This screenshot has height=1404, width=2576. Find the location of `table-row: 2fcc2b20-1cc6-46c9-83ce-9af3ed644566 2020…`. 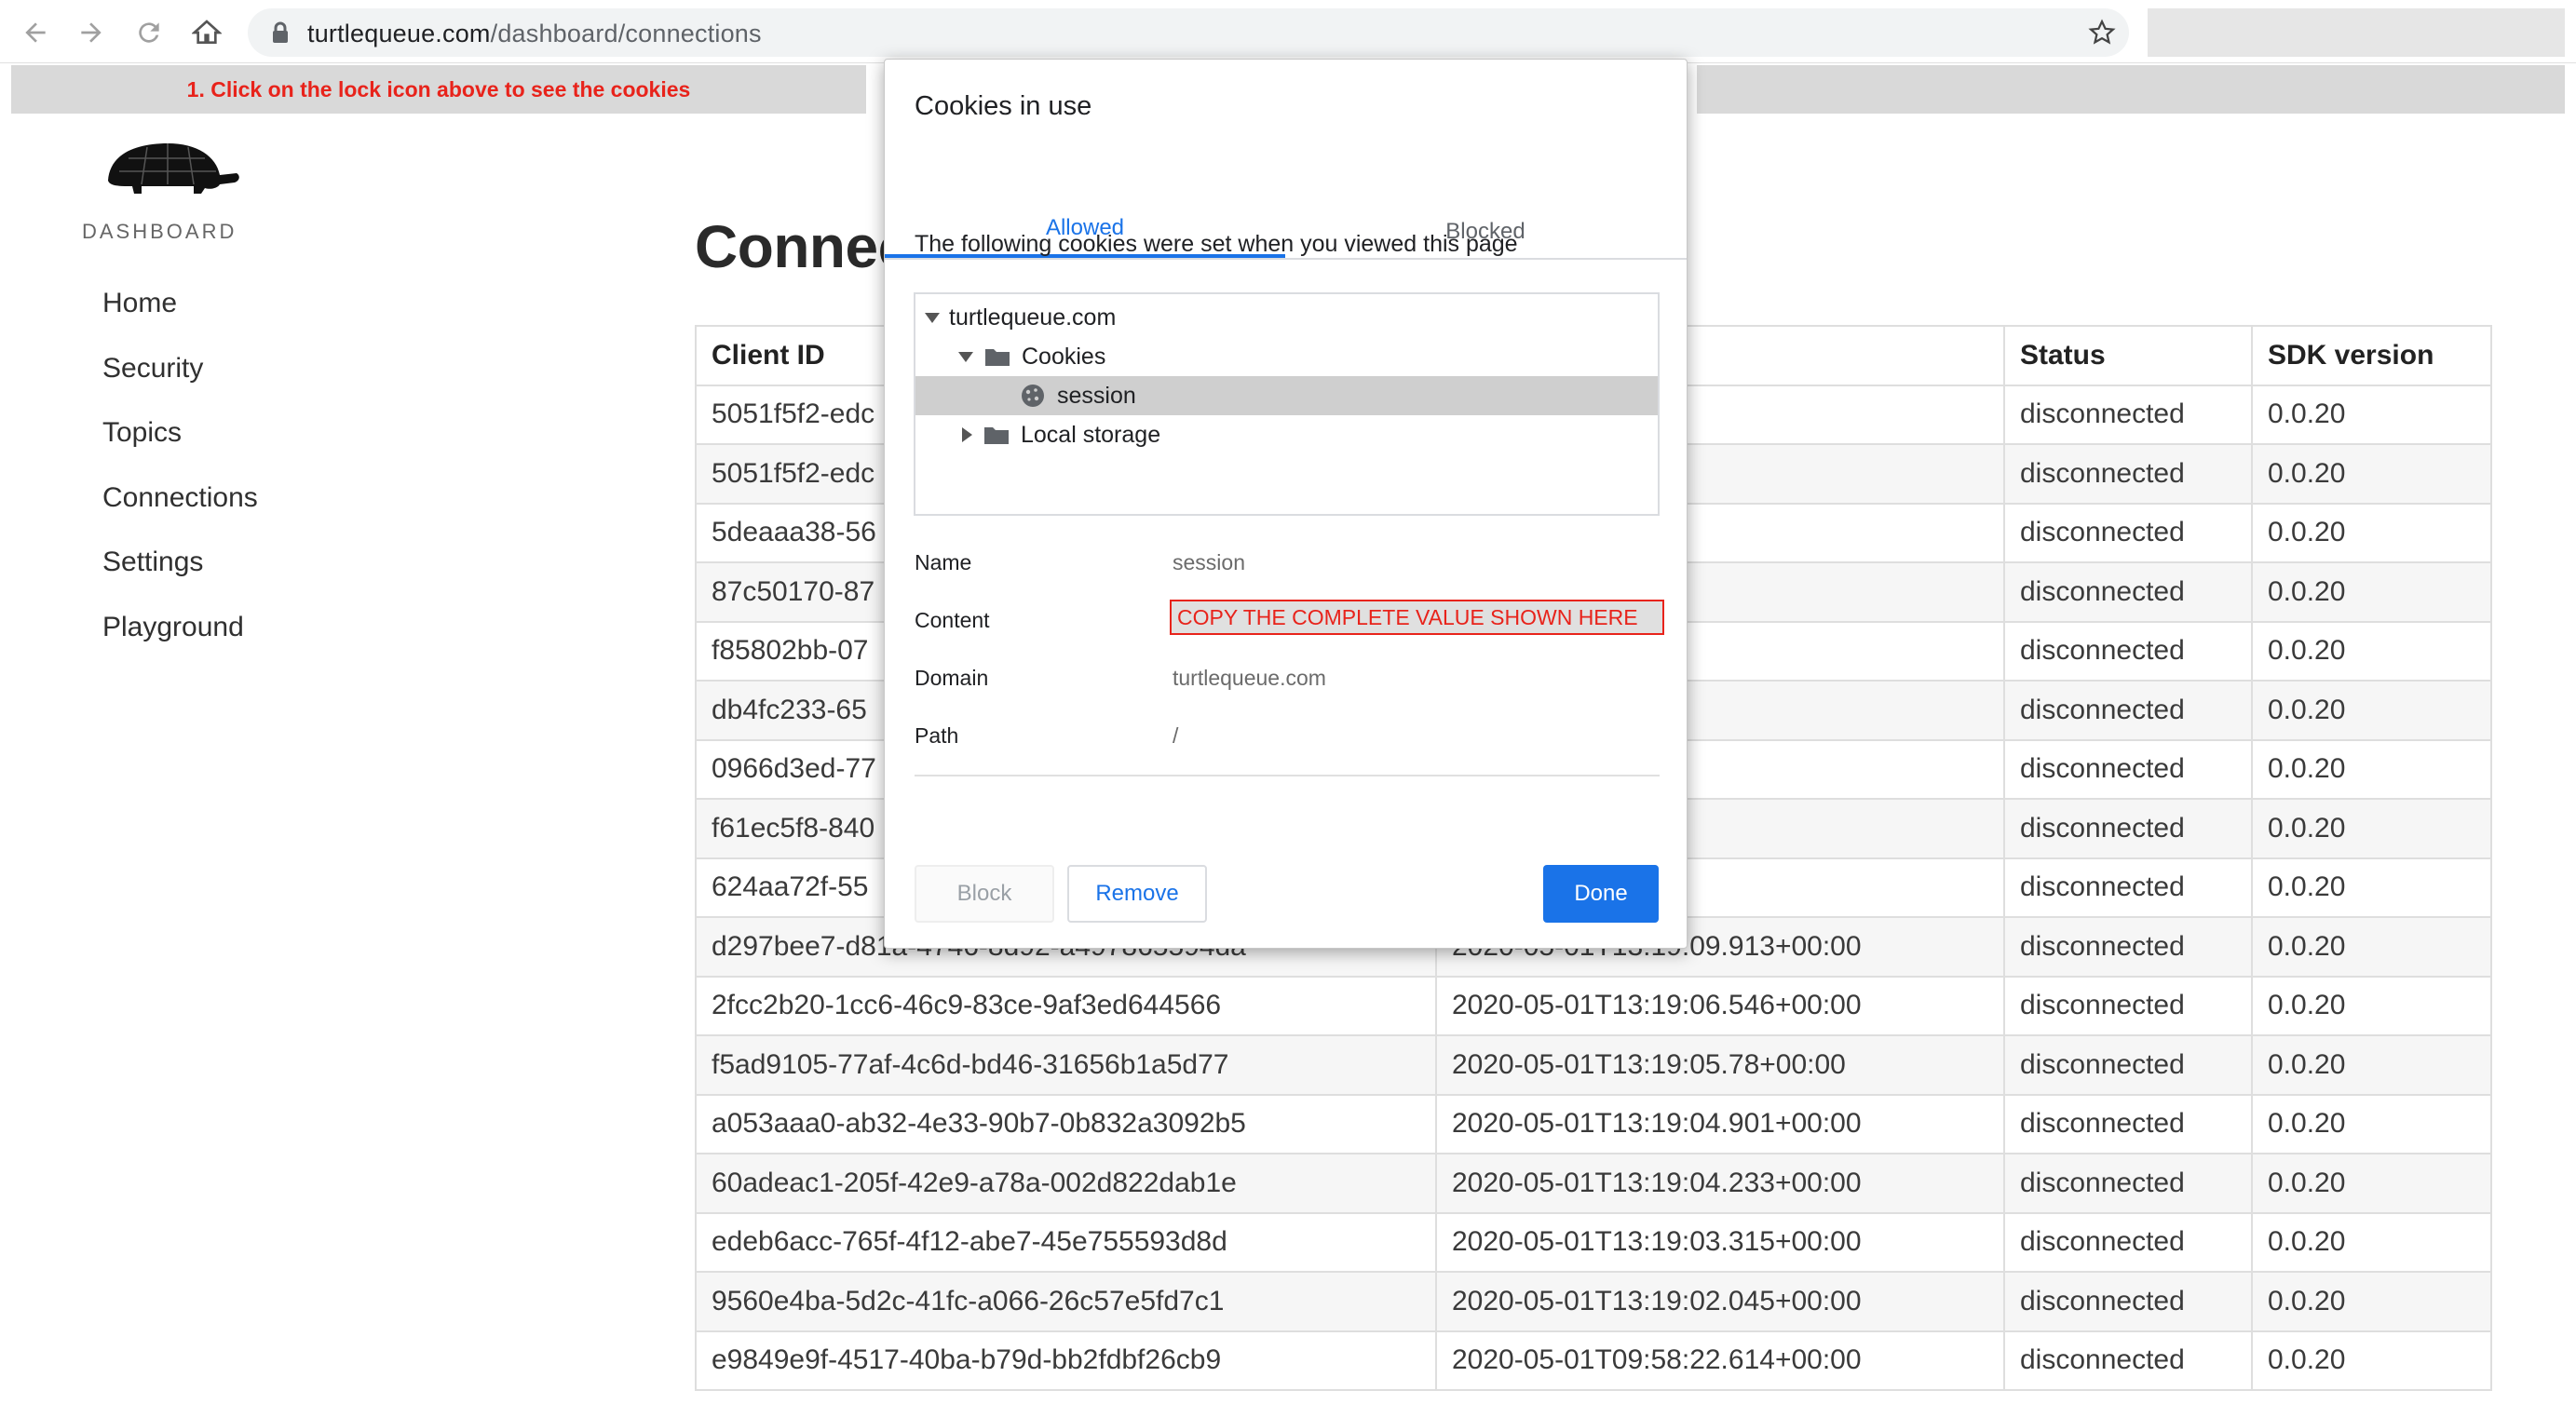

table-row: 2fcc2b20-1cc6-46c9-83ce-9af3ed644566 2020… is located at coordinates (1593, 1005).